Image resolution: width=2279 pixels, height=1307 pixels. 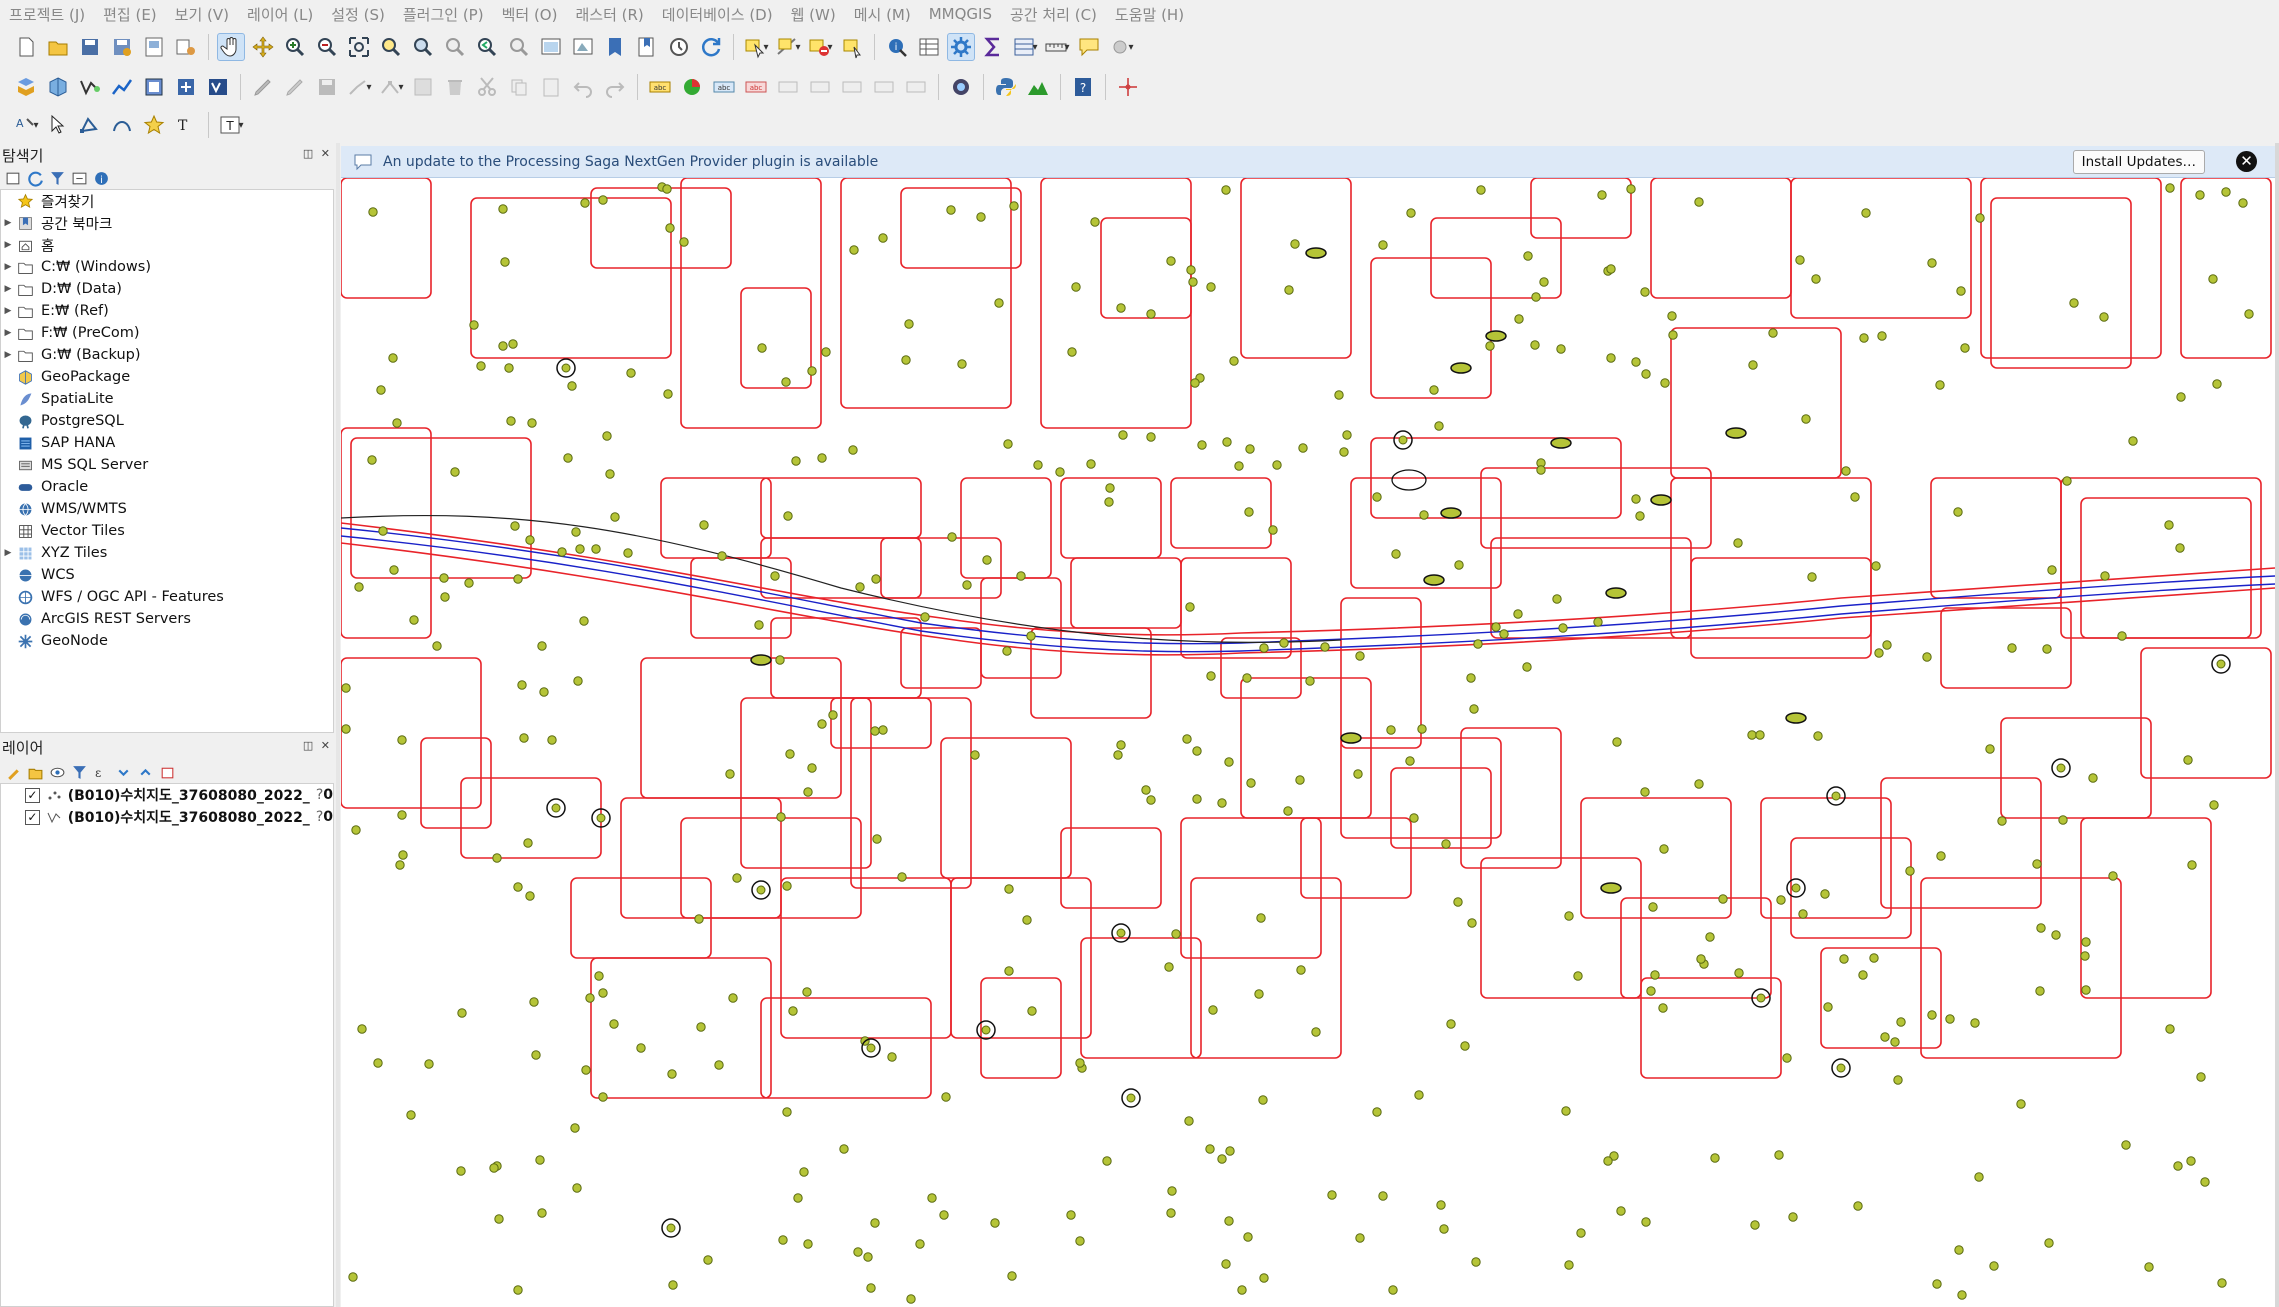 What do you see at coordinates (583, 47) in the screenshot?
I see `new-3d-view-icon` at bounding box center [583, 47].